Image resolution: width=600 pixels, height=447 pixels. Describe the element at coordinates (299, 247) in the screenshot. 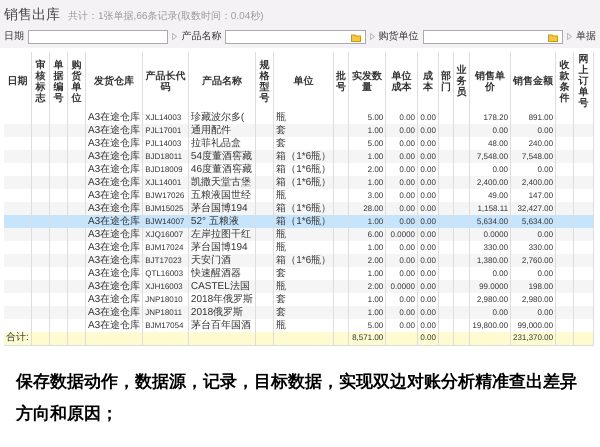

I see `table-row: A3在途仓库 BJM17024 茅台国博194 瓶 1.00 0.00 0.00 330.00 330.00` at that location.